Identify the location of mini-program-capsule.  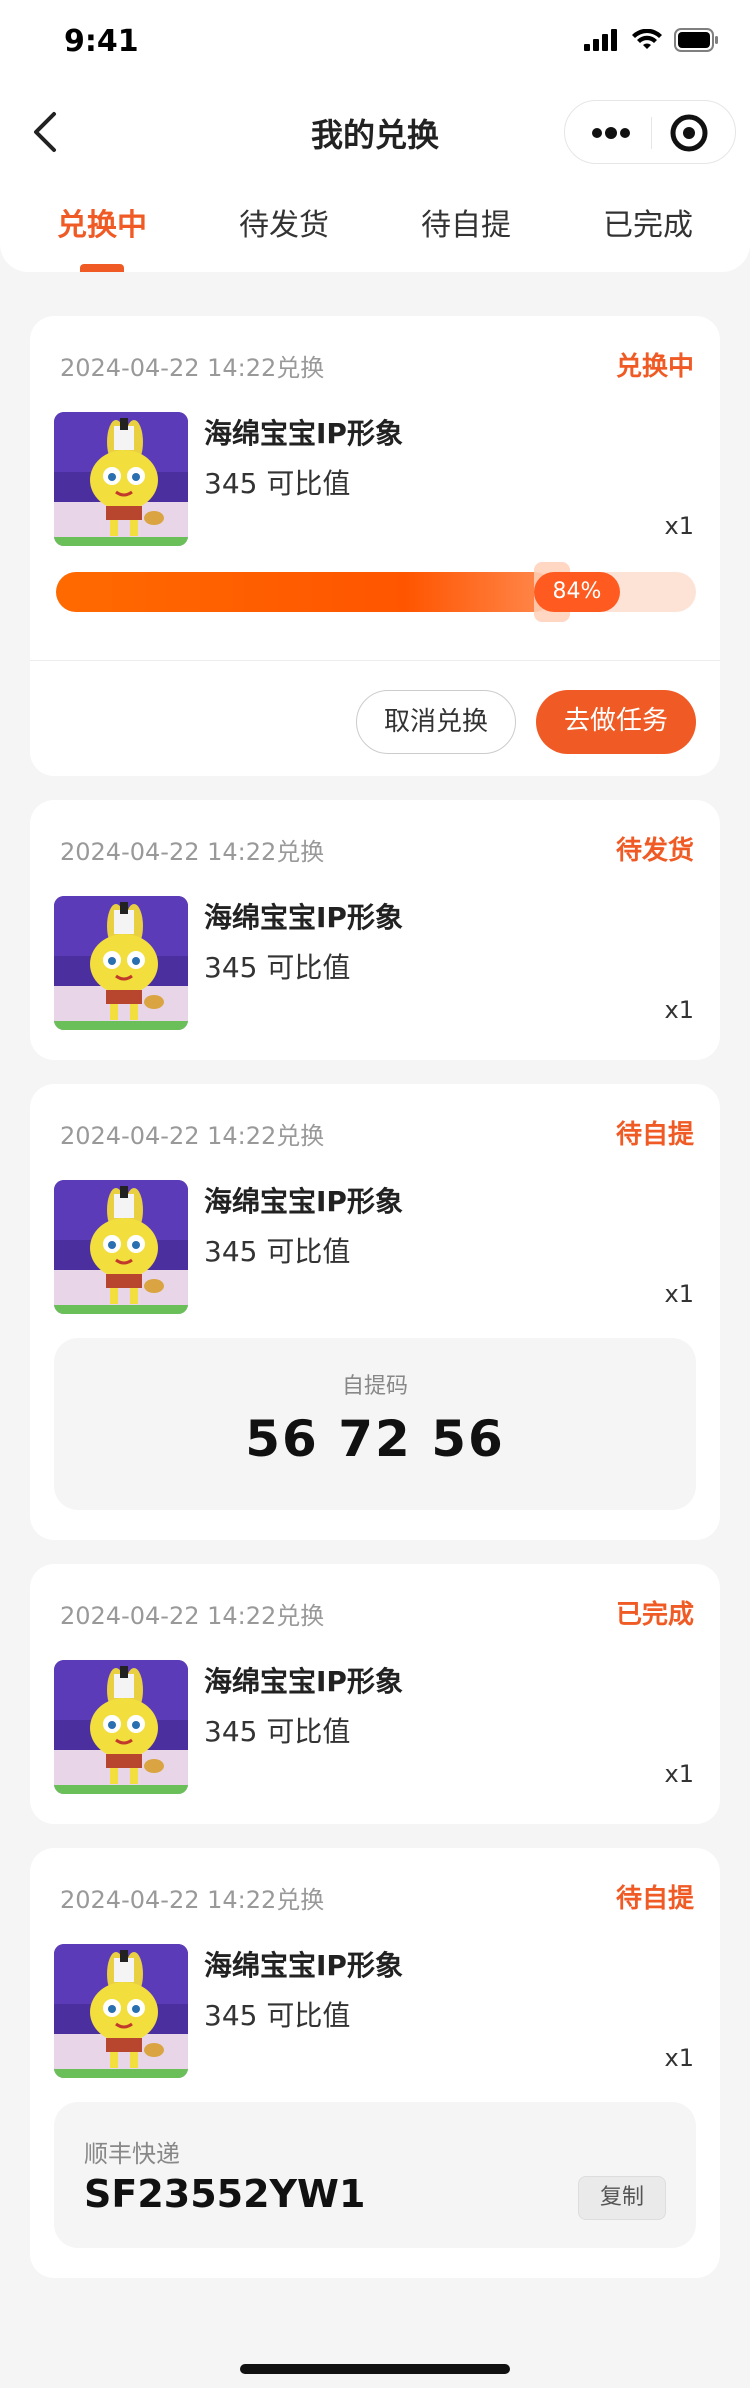
(650, 132).